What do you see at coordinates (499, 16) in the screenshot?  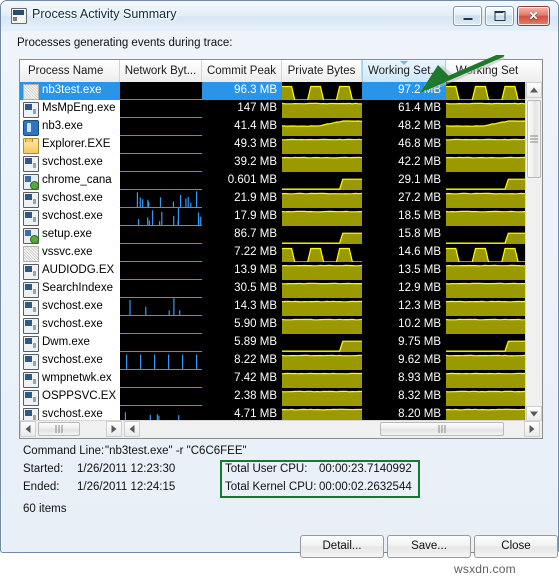 I see `maximize-button` at bounding box center [499, 16].